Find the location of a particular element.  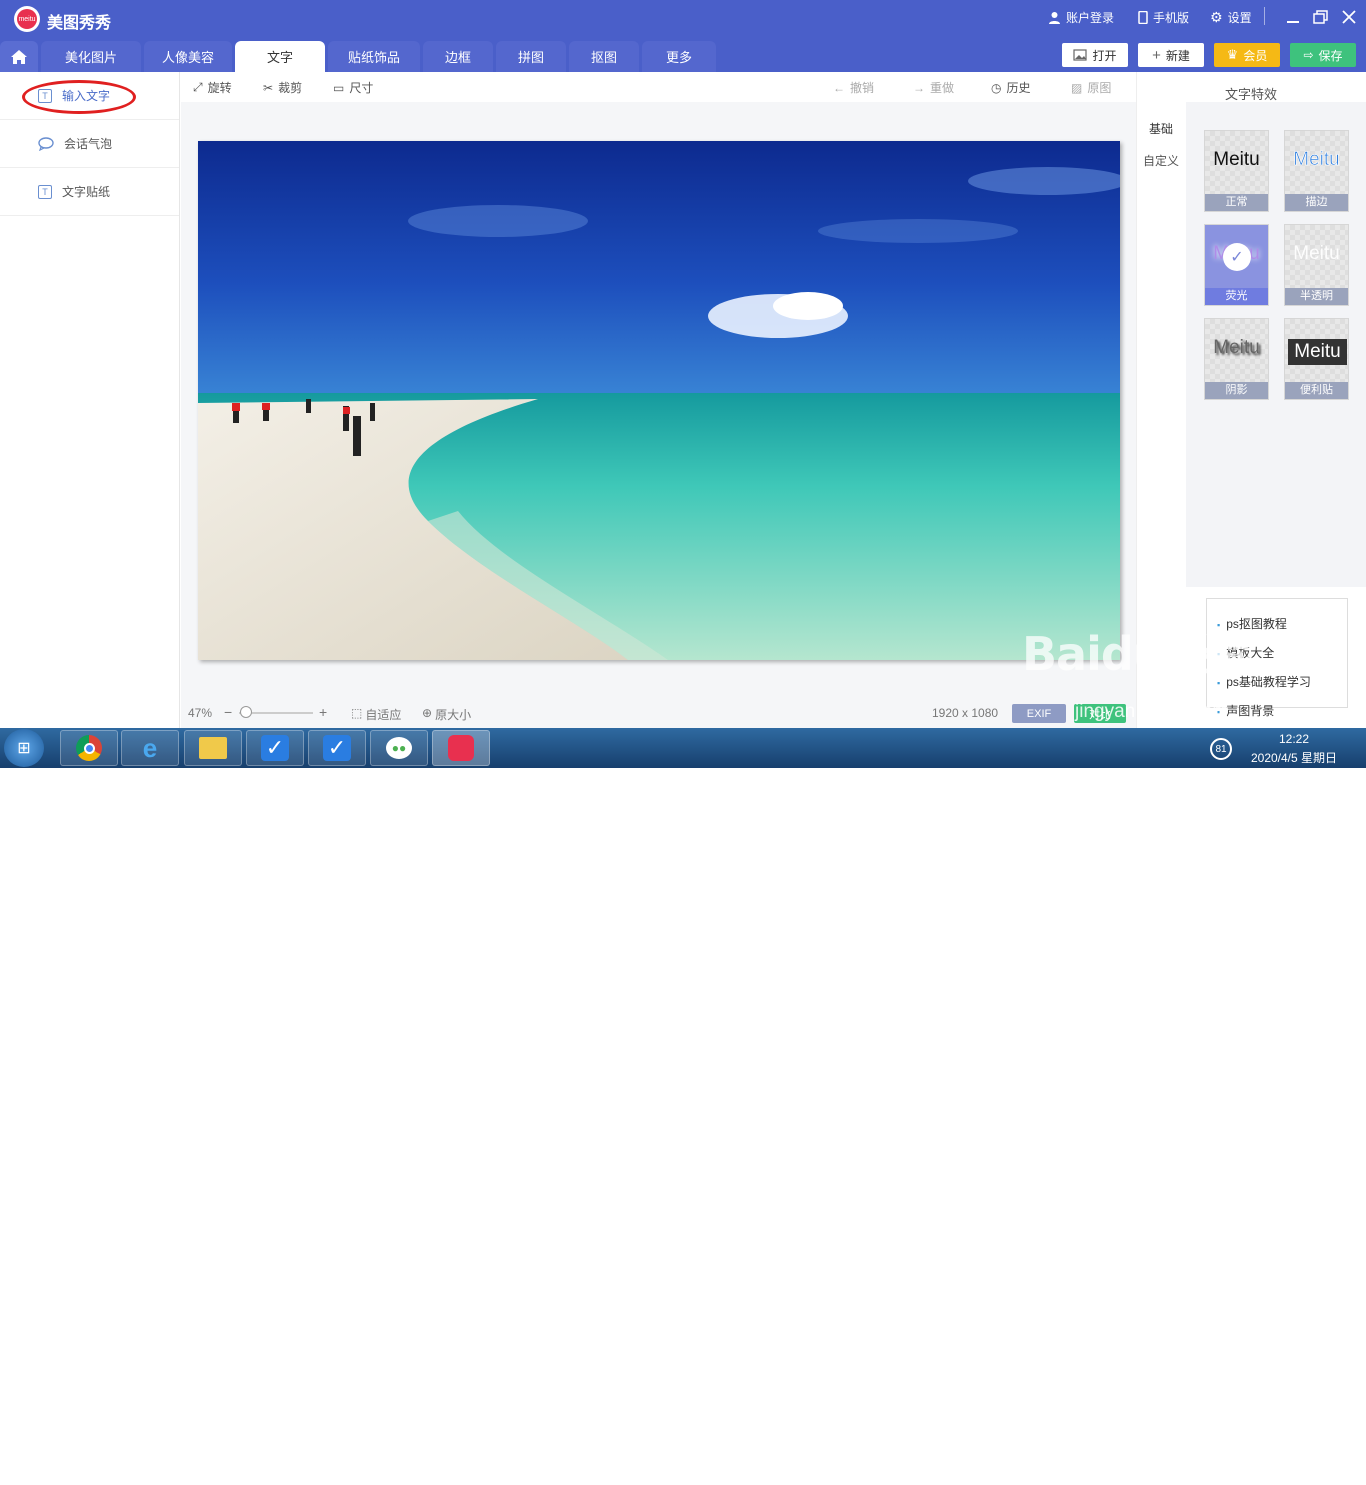

zoom-out-button: − is located at coordinates (228, 712).